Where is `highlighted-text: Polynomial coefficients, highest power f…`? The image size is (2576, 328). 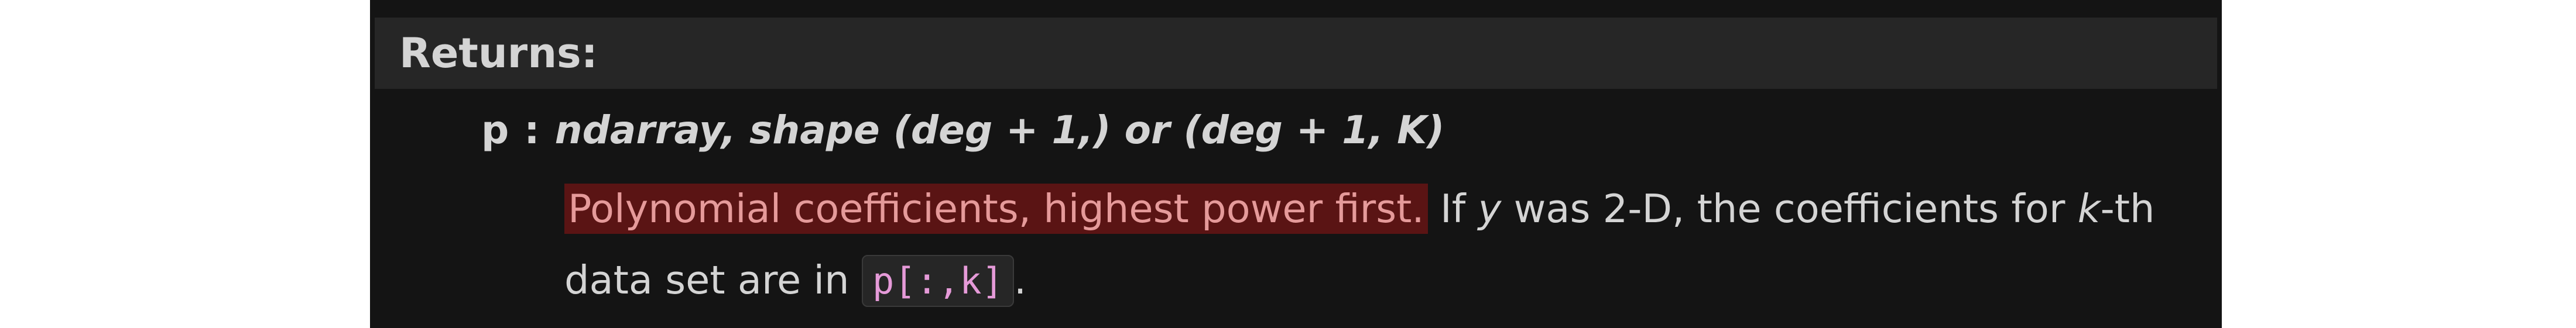
highlighted-text: Polynomial coefficients, highest power f… is located at coordinates (996, 209).